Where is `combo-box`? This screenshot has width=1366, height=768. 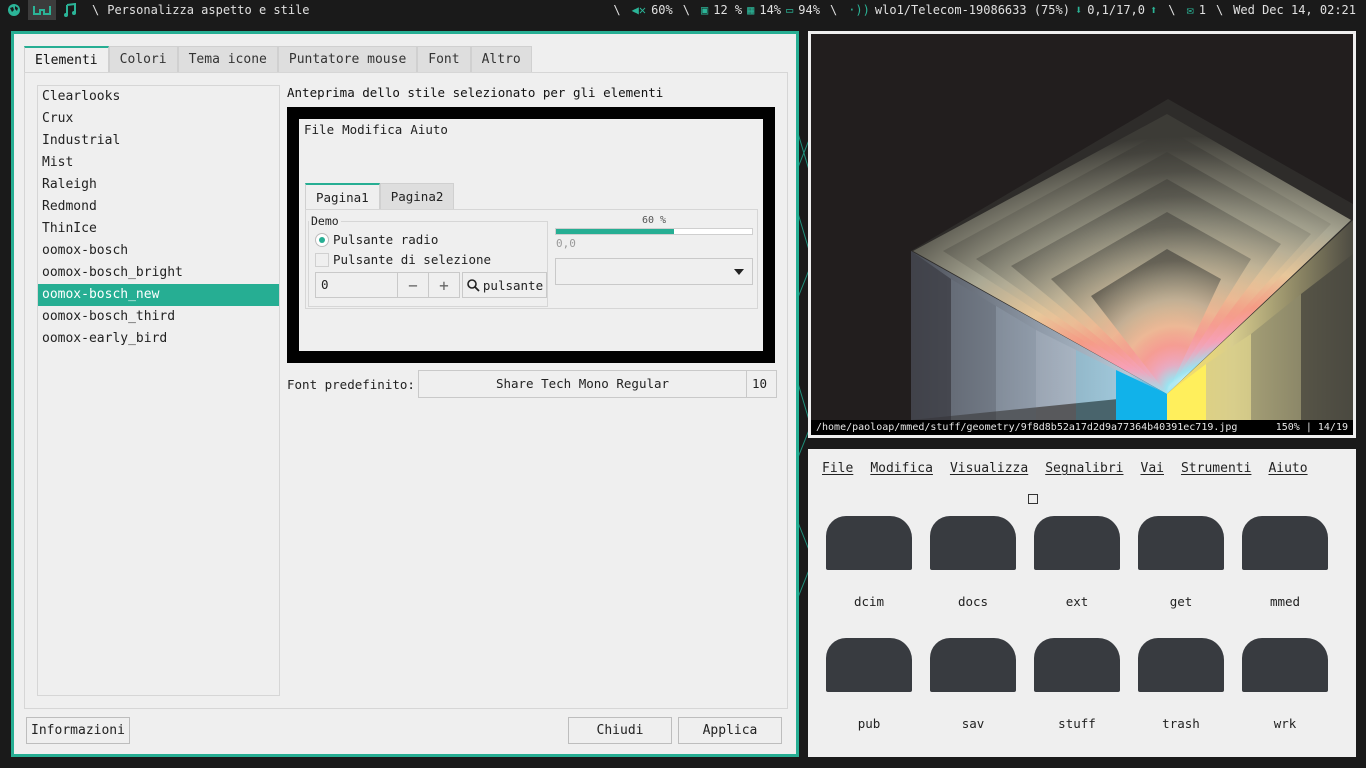 combo-box is located at coordinates (654, 271).